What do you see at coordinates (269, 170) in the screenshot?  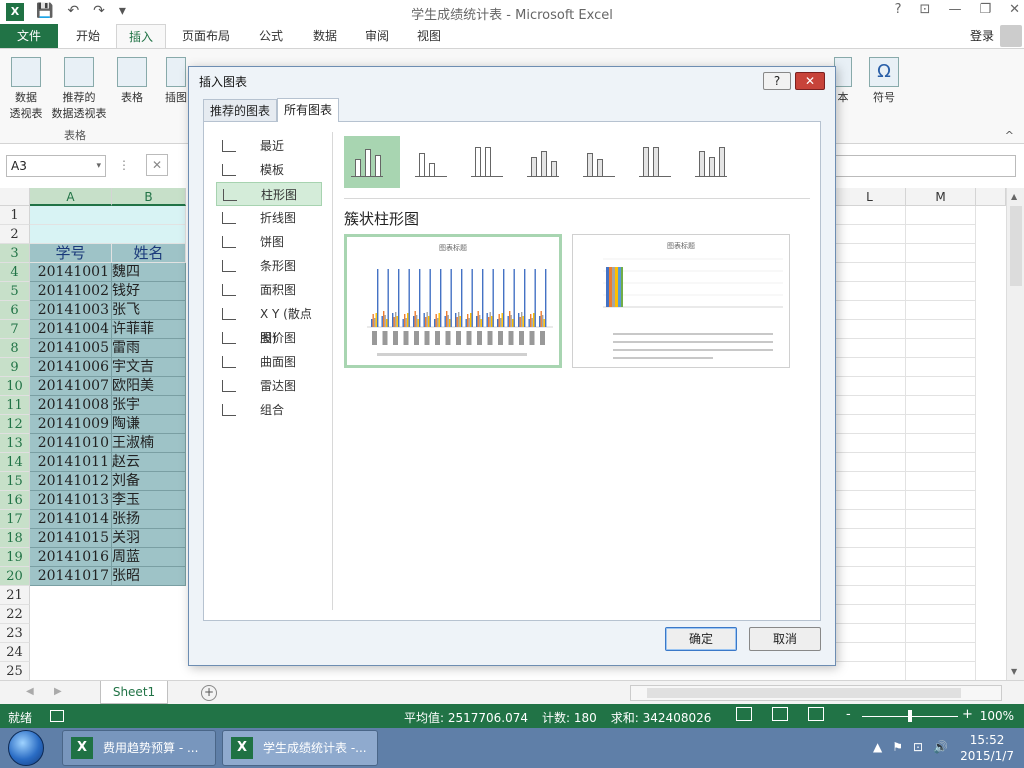 I see `chart-category-item: 模板` at bounding box center [269, 170].